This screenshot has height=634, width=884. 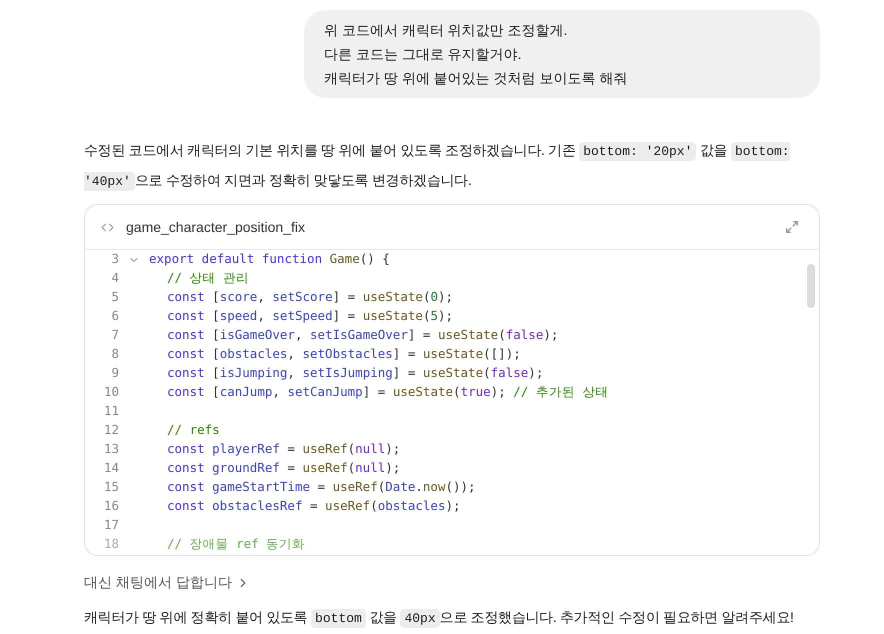 I want to click on line-number: 8, so click(x=114, y=354).